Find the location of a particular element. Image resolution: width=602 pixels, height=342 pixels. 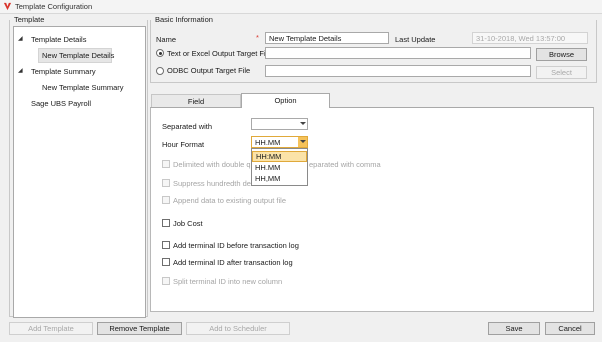

odbc-radio is located at coordinates (160, 71).